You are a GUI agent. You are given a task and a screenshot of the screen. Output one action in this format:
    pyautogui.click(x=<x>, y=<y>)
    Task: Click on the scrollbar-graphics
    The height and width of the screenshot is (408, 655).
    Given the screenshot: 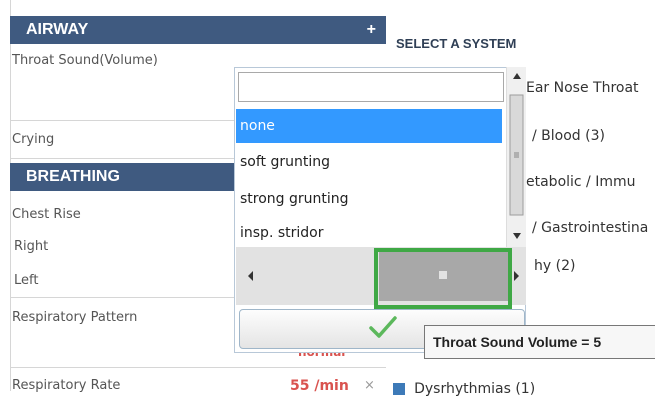 What is the action you would take?
    pyautogui.click(x=516, y=156)
    